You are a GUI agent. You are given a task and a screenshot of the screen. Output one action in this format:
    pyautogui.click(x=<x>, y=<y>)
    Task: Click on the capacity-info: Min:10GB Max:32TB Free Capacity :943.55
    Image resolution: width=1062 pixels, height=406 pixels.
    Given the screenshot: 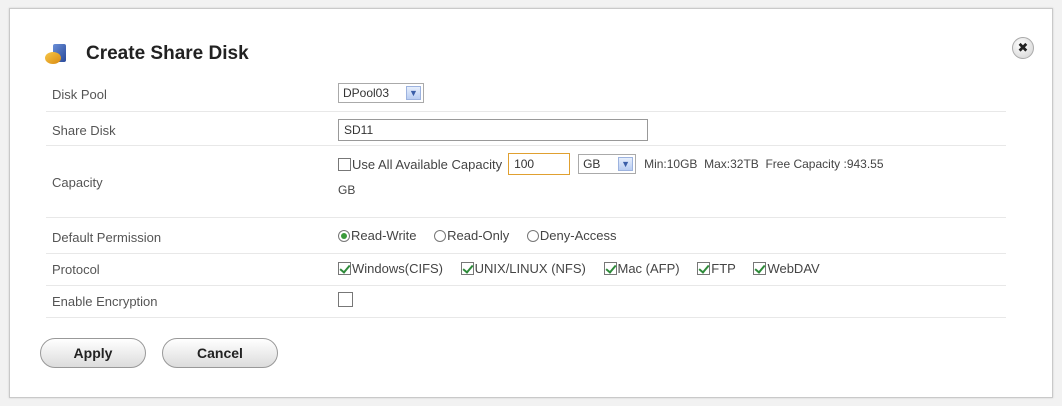 What is the action you would take?
    pyautogui.click(x=764, y=164)
    